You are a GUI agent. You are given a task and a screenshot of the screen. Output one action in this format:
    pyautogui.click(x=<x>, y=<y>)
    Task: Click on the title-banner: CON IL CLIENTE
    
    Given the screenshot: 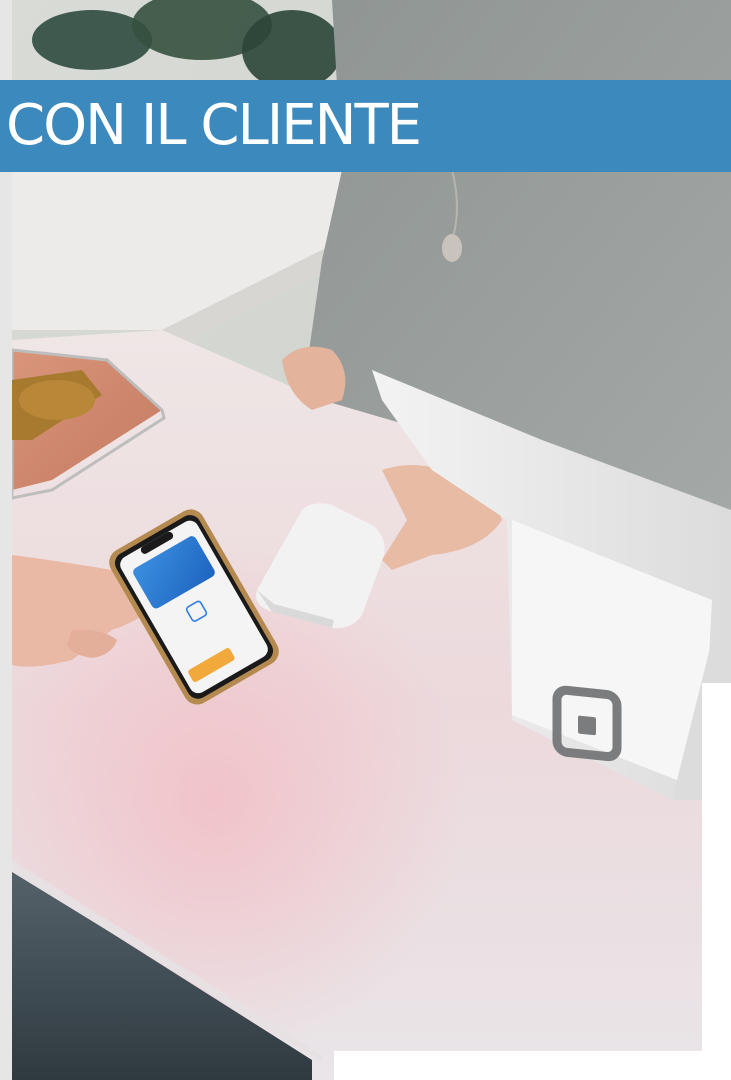 What is the action you would take?
    pyautogui.click(x=365, y=126)
    